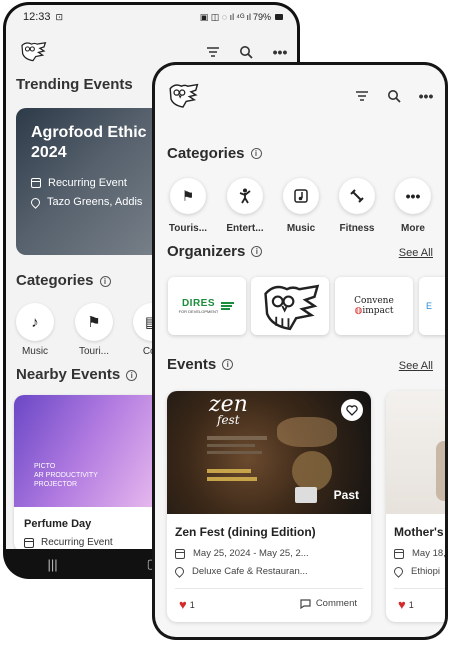  Describe the element at coordinates (301, 228) in the screenshot. I see `category-label: Music` at that location.